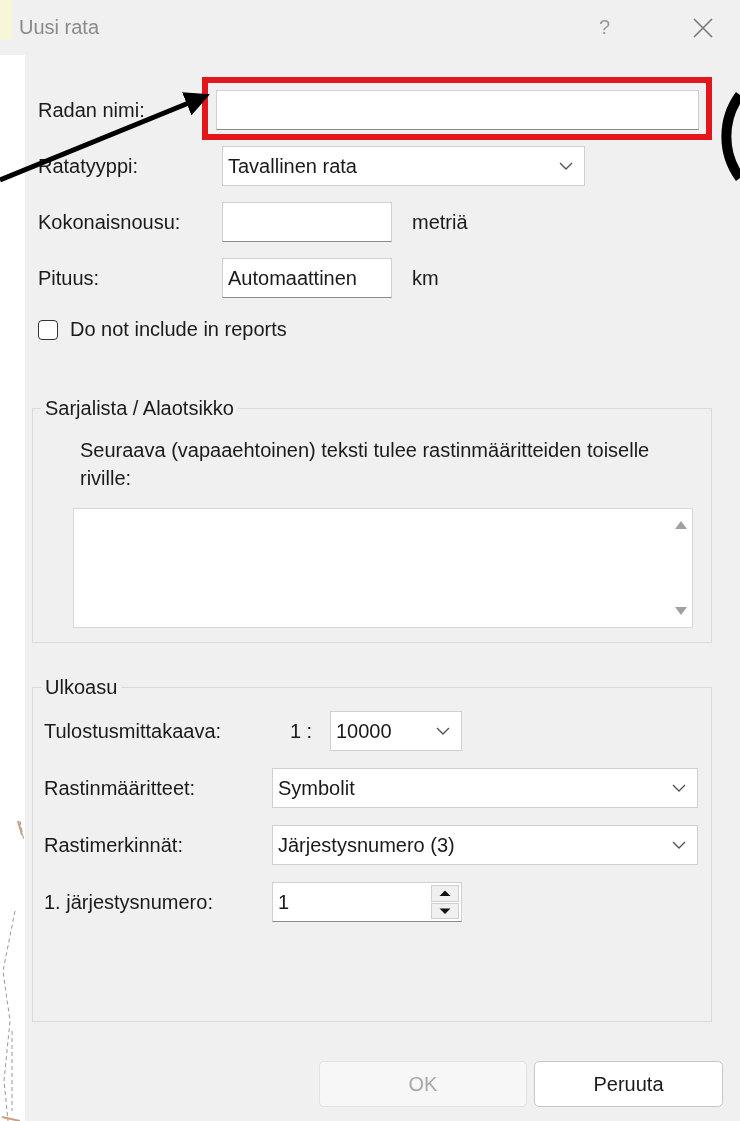  What do you see at coordinates (113, 845) in the screenshot?
I see `field-label: Rastimerkinnät:` at bounding box center [113, 845].